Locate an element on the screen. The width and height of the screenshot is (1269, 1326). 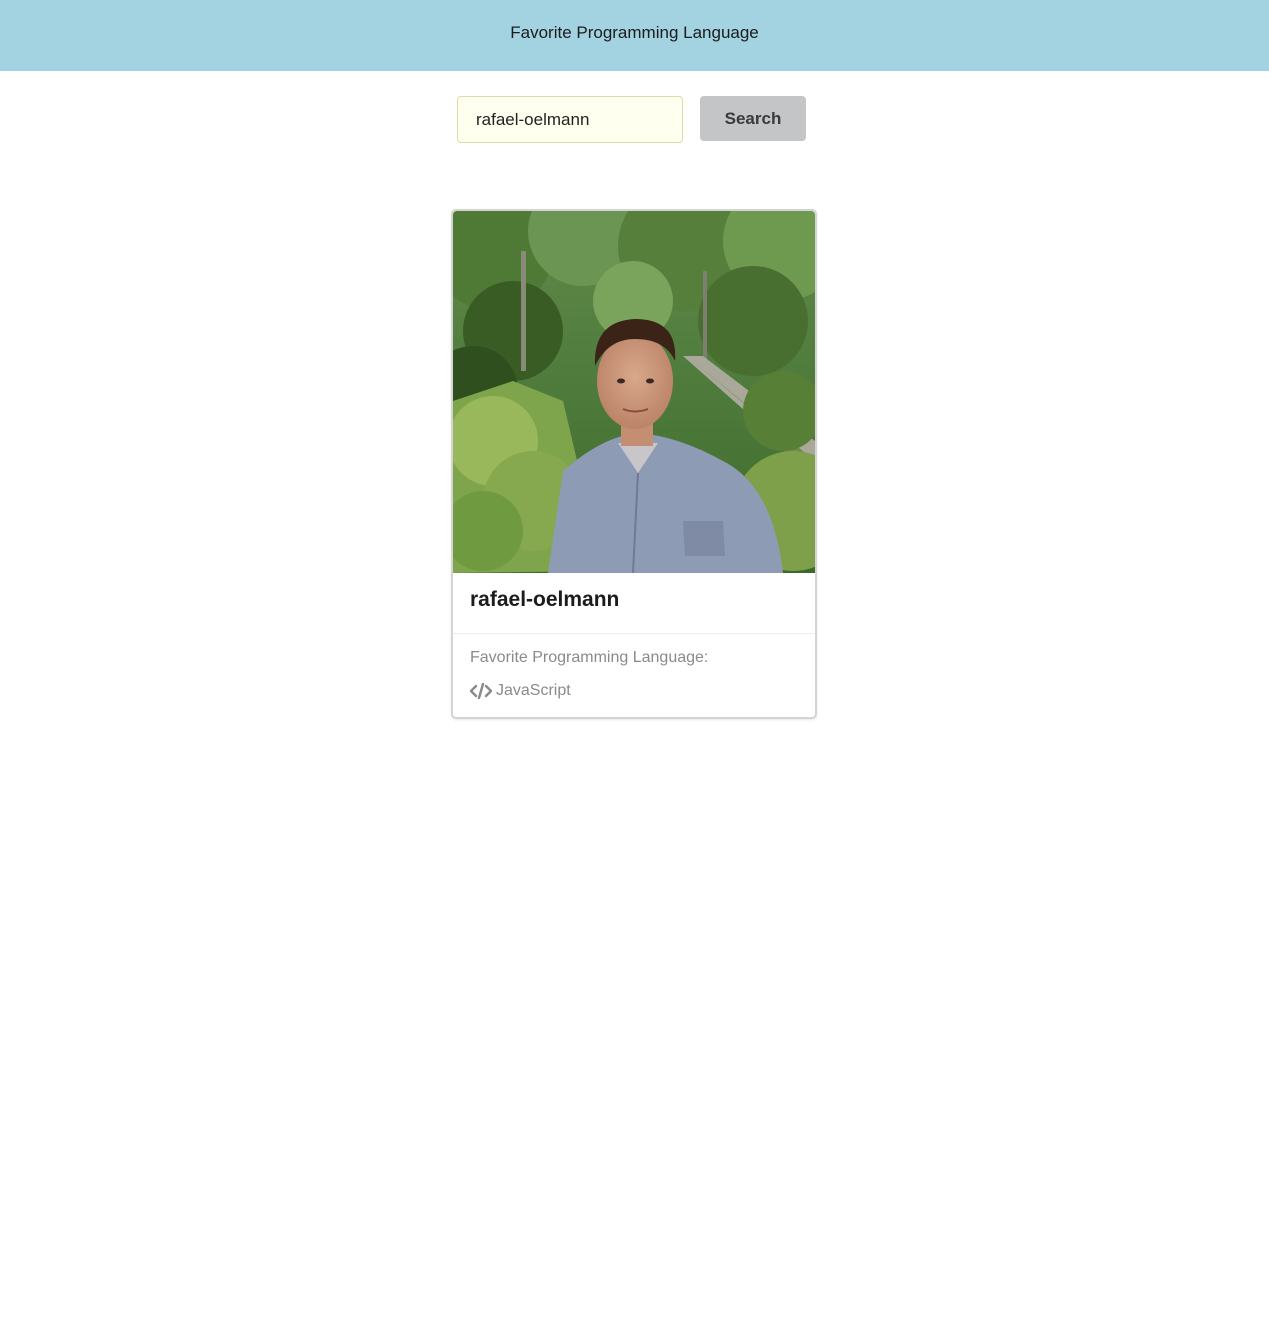
search-button: Search is located at coordinates (753, 118).